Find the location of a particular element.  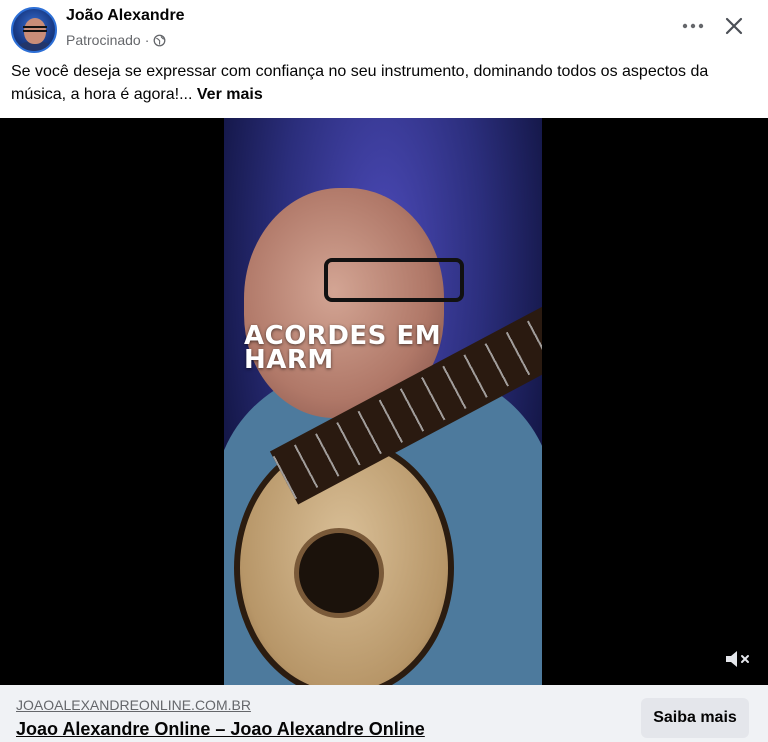

author-avatar is located at coordinates (34, 30).